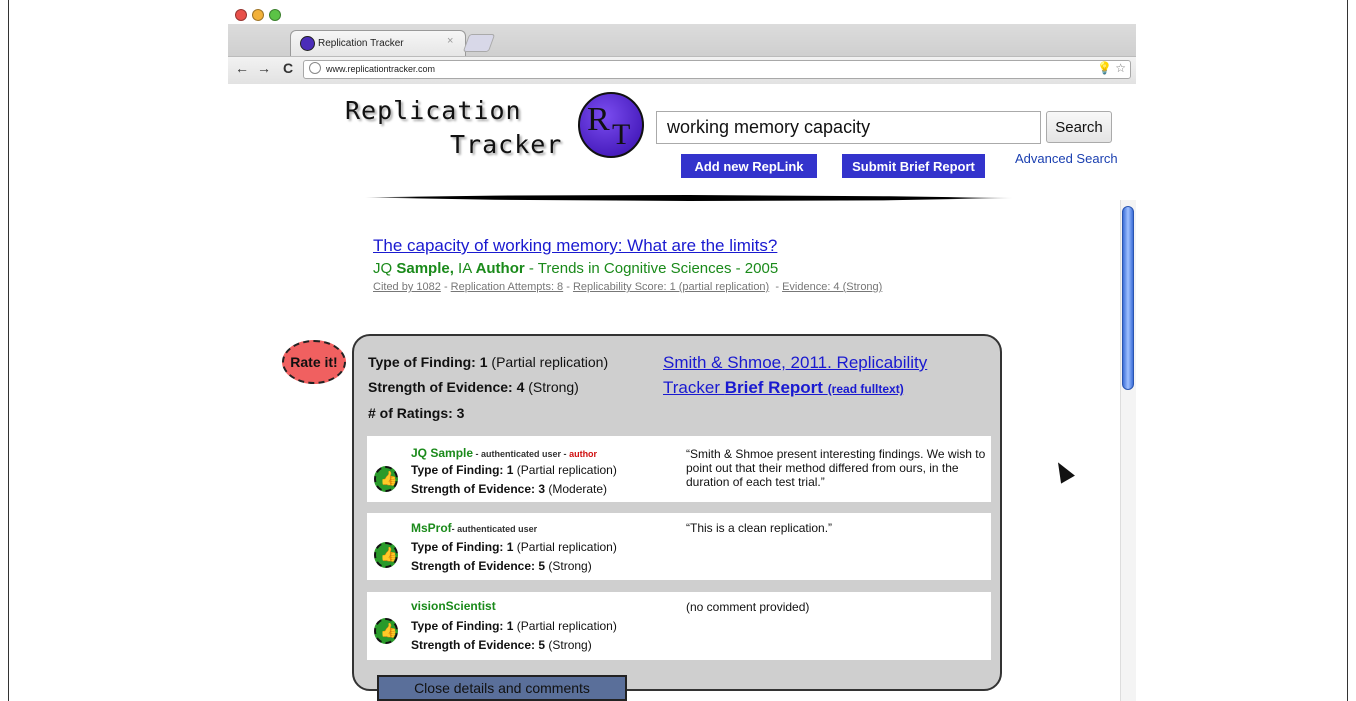 The width and height of the screenshot is (1356, 701). Describe the element at coordinates (748, 607) in the screenshot. I see `rating-comment: (no comment provided)` at that location.